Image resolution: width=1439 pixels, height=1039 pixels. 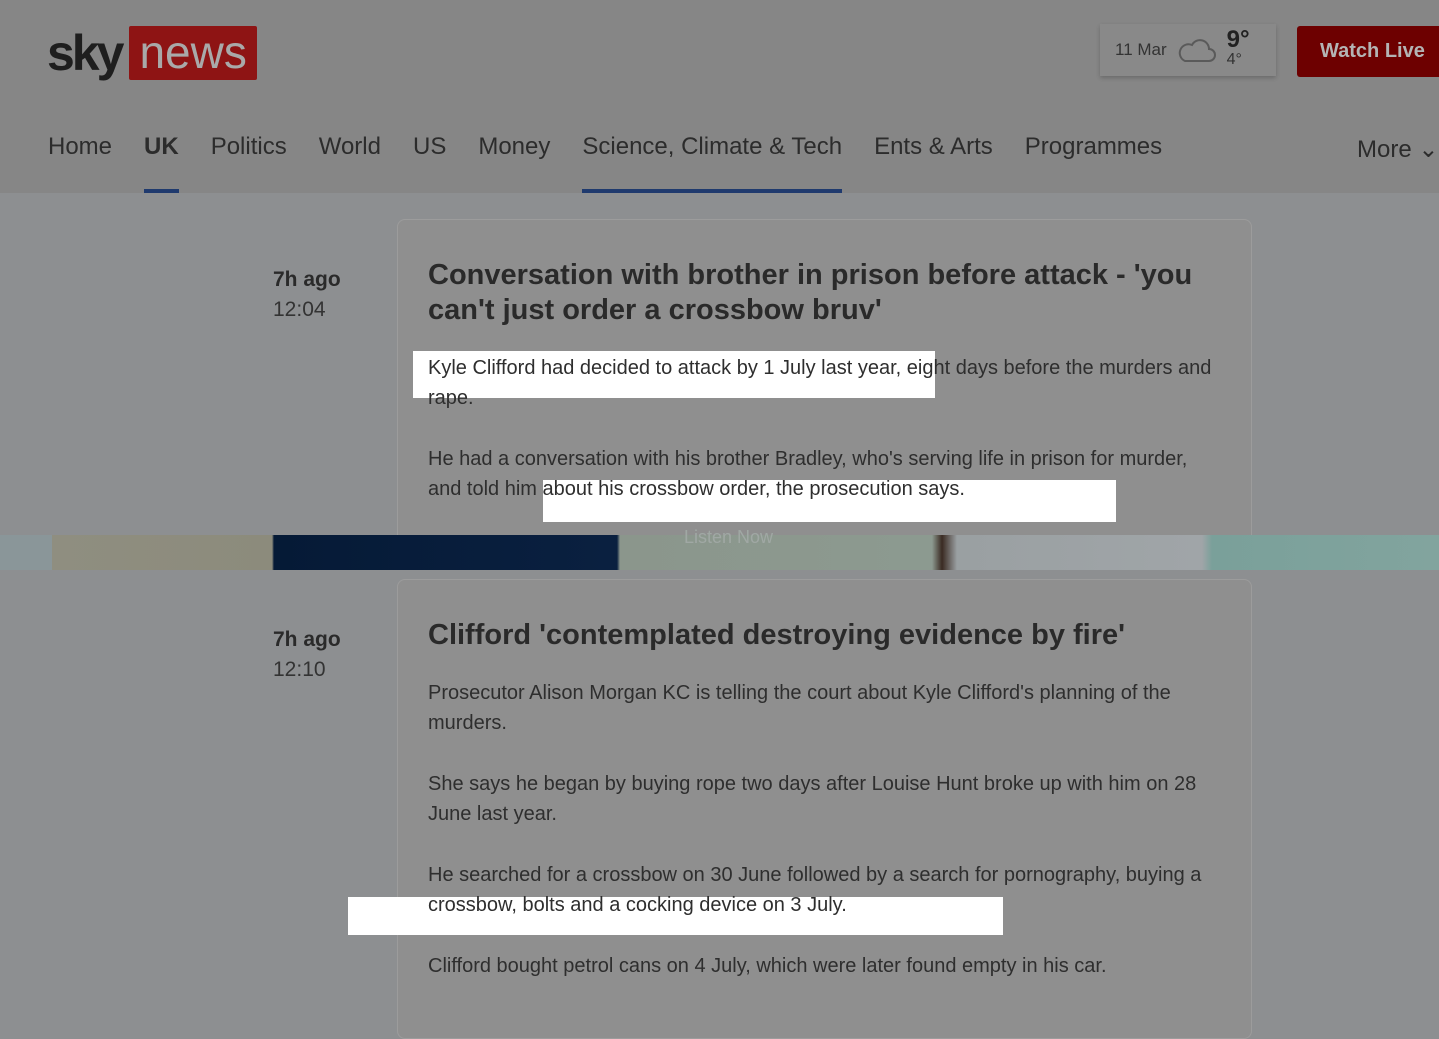 What do you see at coordinates (1141, 49) in the screenshot?
I see `weather-date: 11 Mar` at bounding box center [1141, 49].